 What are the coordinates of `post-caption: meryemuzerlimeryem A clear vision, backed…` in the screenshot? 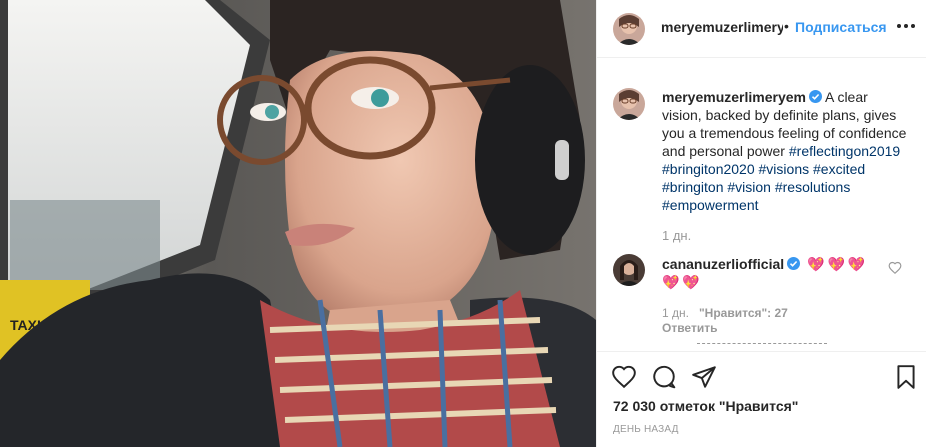 It's located at (784, 151).